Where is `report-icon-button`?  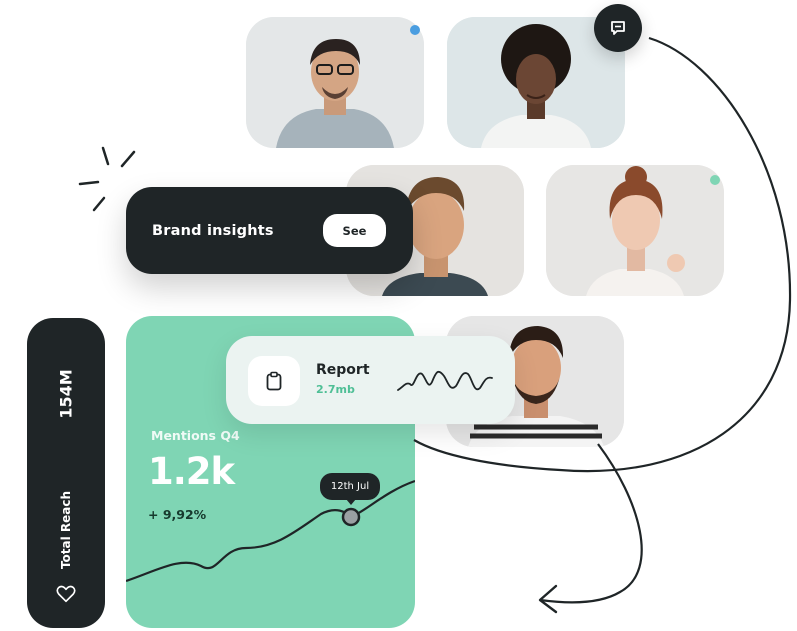 report-icon-button is located at coordinates (274, 381).